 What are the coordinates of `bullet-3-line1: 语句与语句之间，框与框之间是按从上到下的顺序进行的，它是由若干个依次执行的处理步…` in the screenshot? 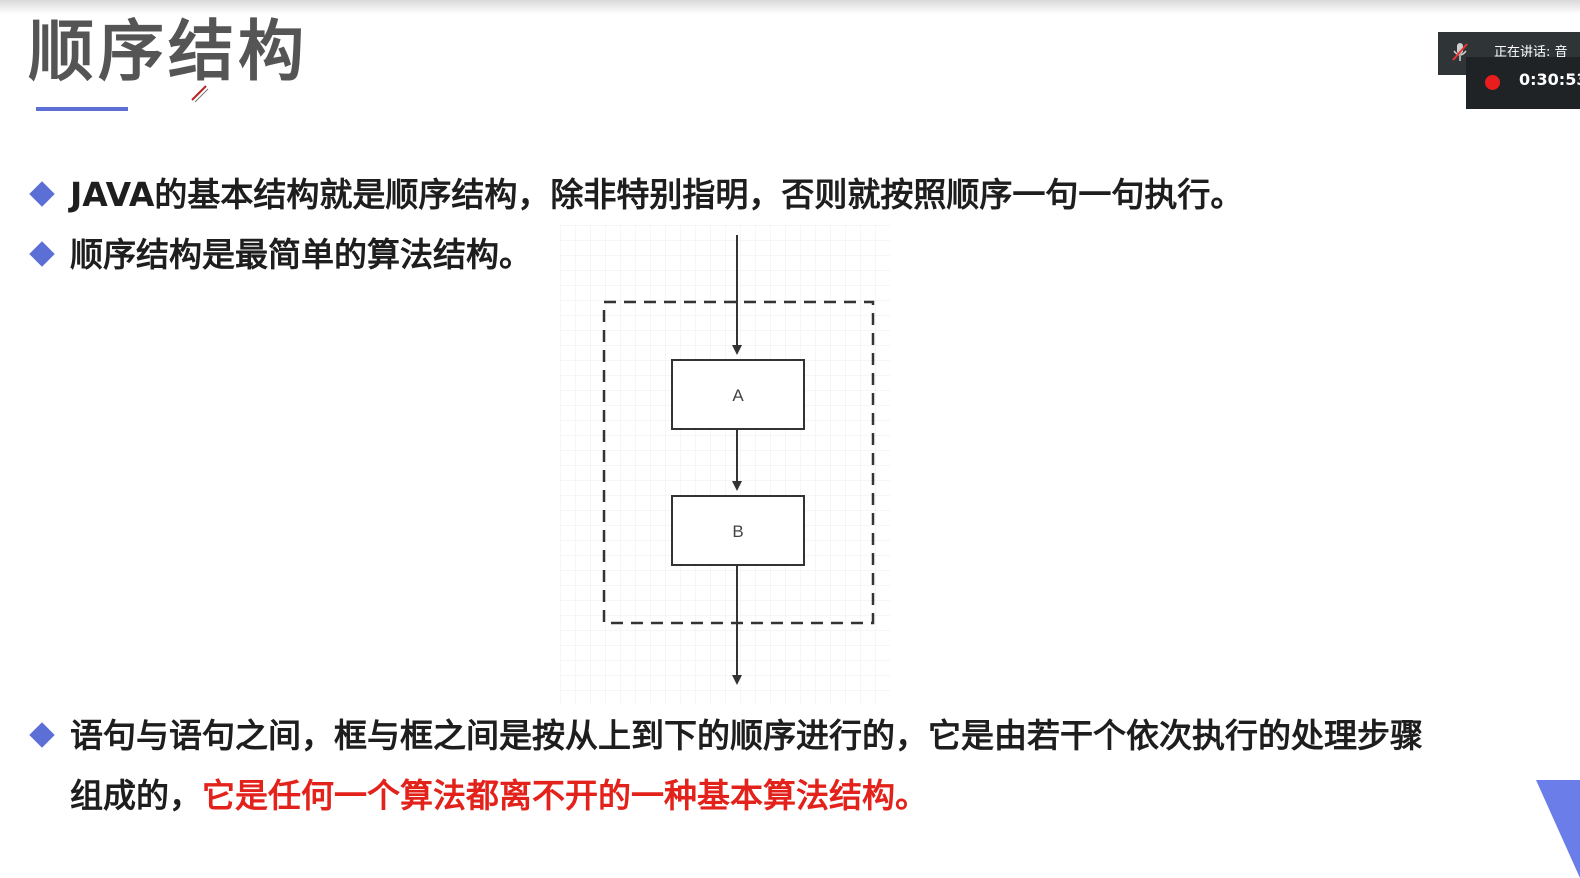 It's located at (746, 735).